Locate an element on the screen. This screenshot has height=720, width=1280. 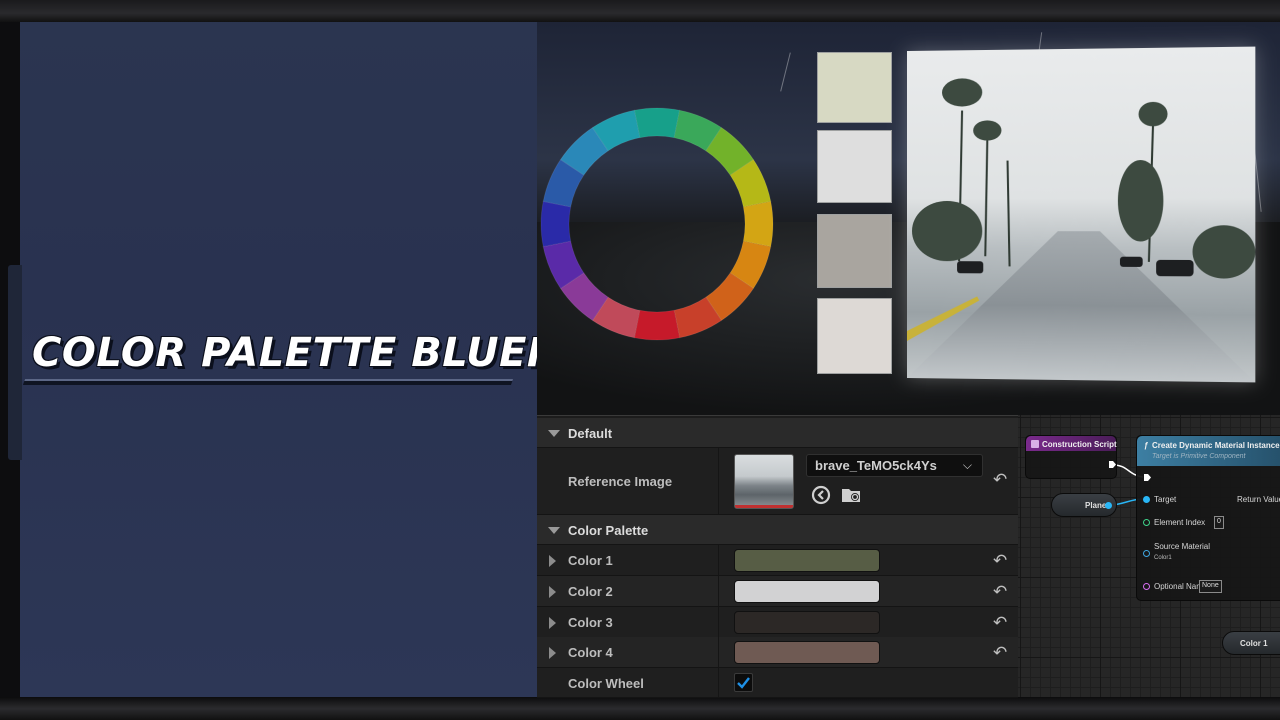
checkmark-icon is located at coordinates (743, 683).